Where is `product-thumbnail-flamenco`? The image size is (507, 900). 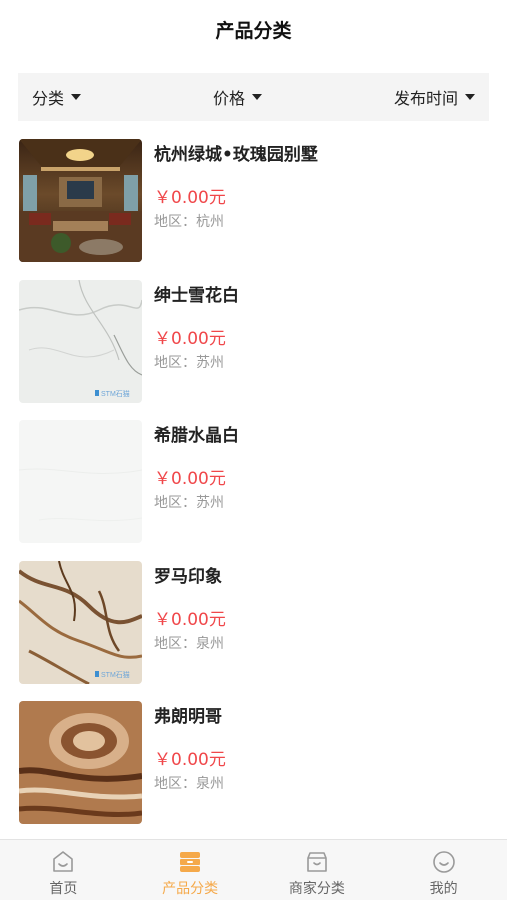 product-thumbnail-flamenco is located at coordinates (80, 762).